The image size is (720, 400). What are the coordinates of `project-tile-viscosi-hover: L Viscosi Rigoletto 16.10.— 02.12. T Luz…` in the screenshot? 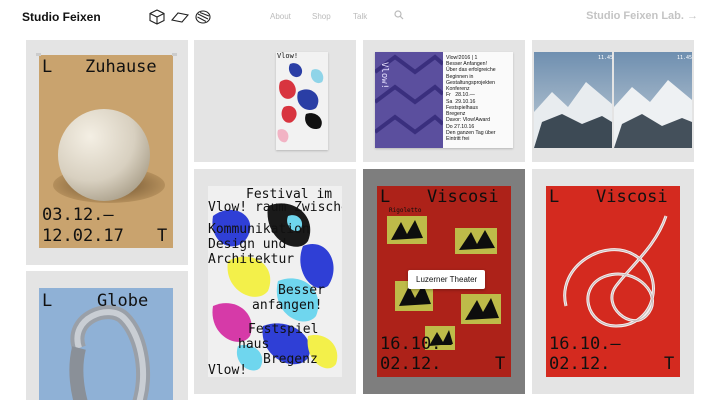 It's located at (444, 281).